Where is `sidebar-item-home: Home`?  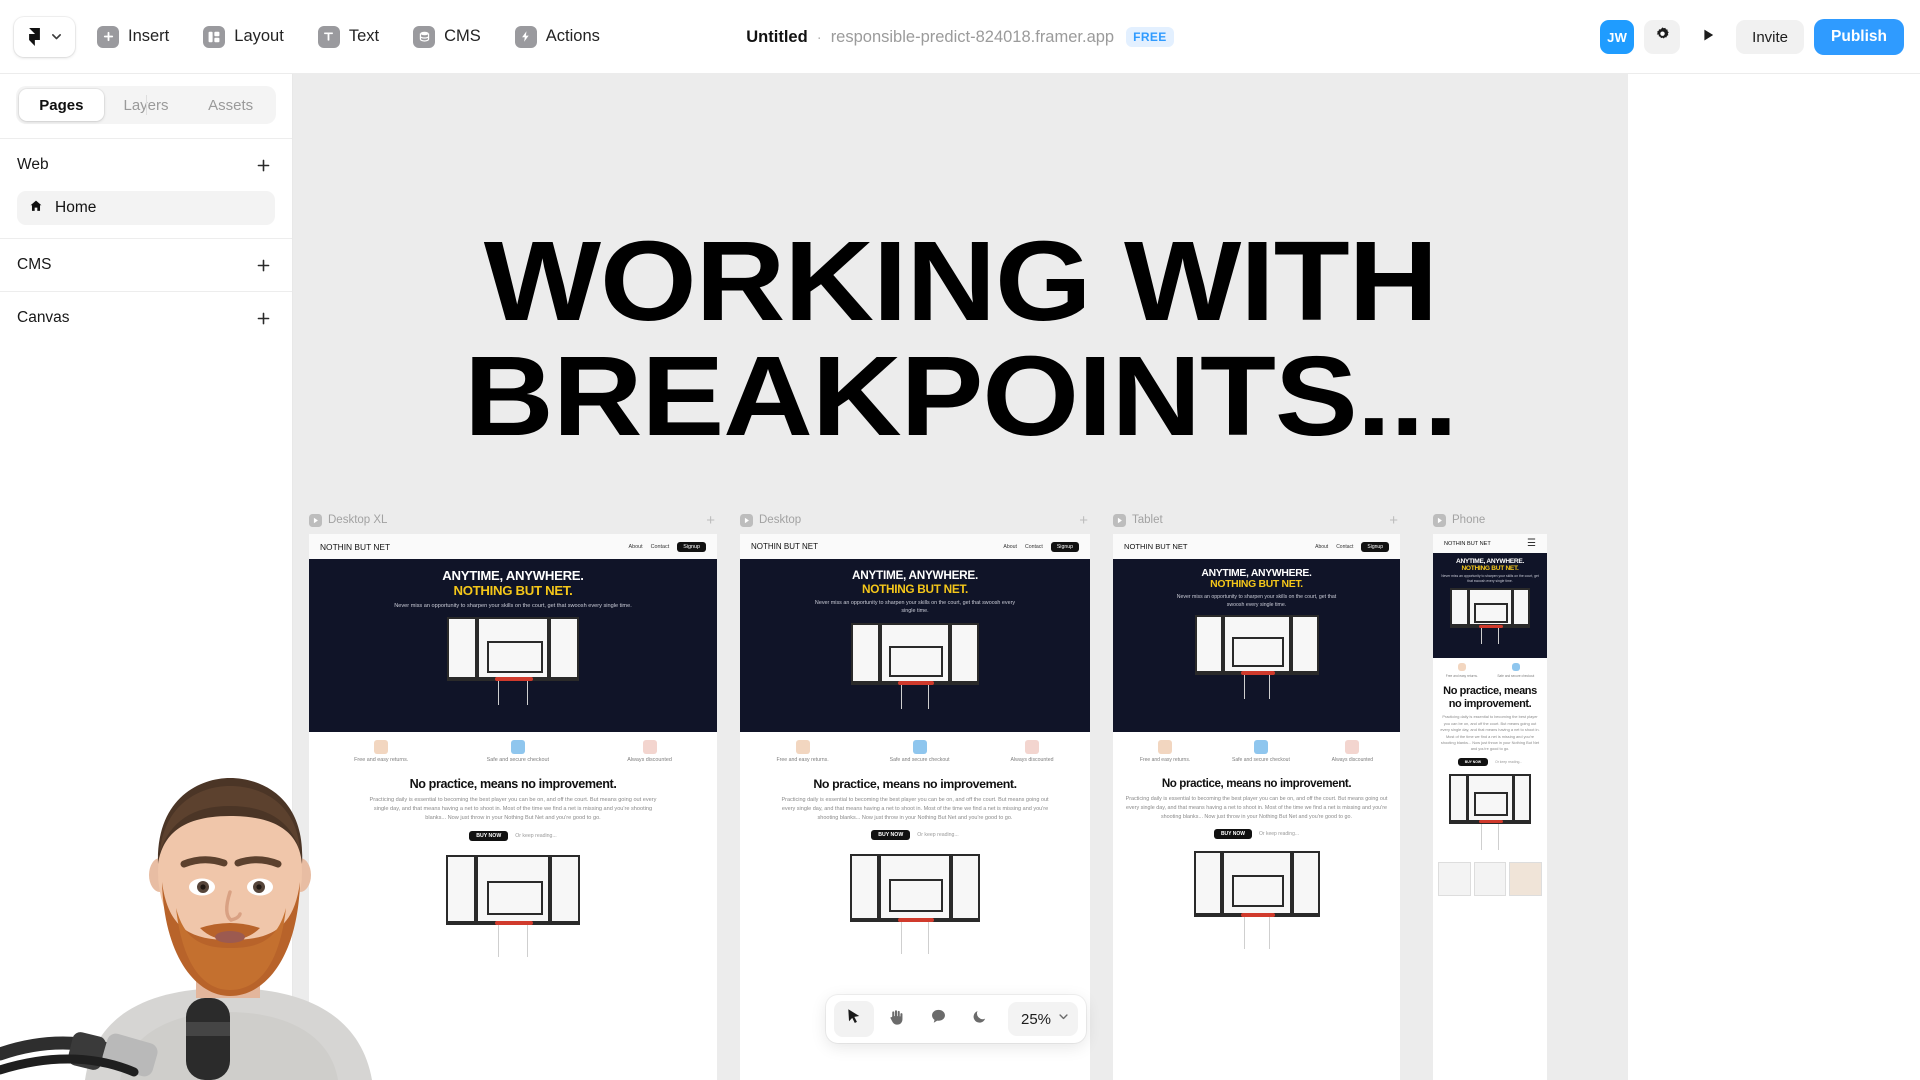 sidebar-item-home: Home is located at coordinates (146, 208).